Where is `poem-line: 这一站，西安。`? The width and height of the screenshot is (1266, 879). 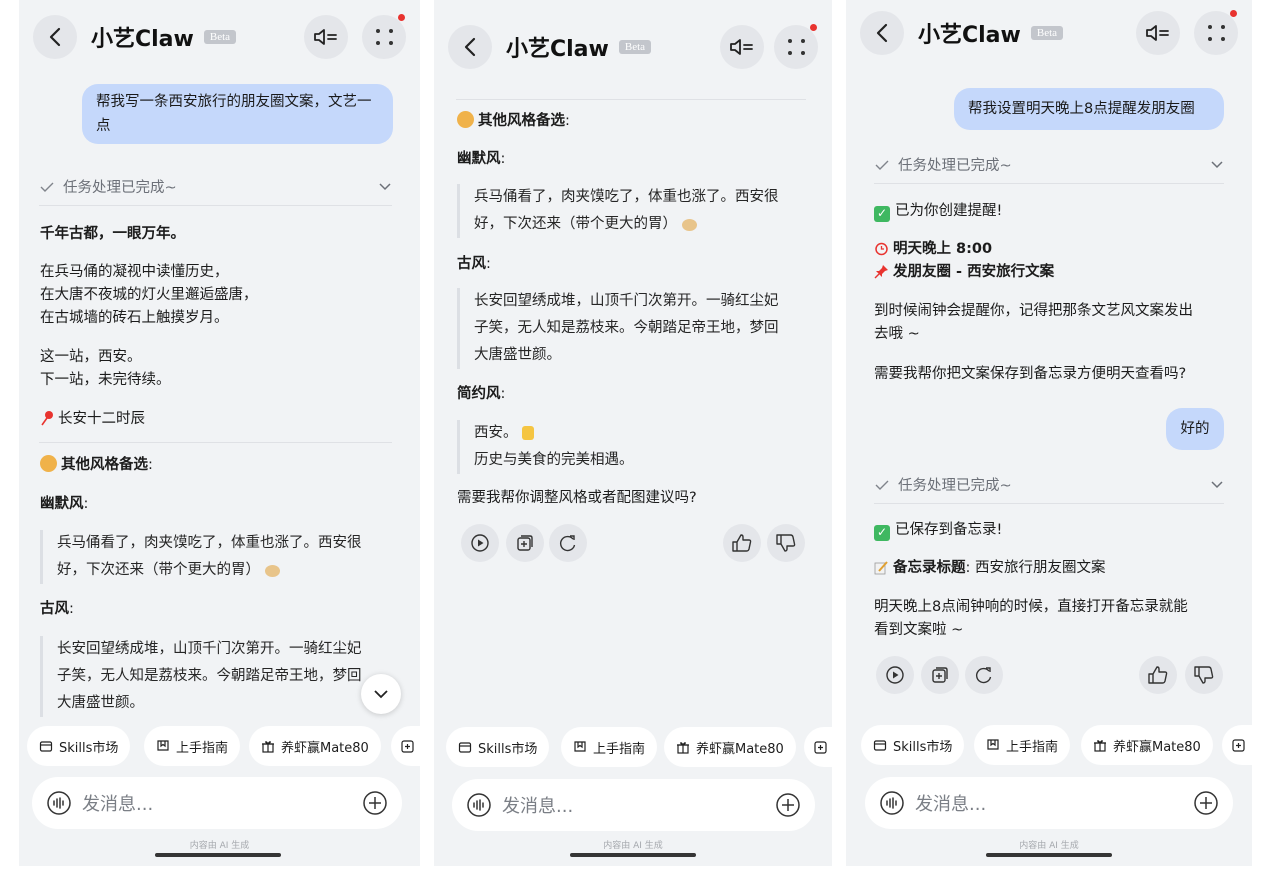 poem-line: 这一站，西安。 is located at coordinates (91, 357).